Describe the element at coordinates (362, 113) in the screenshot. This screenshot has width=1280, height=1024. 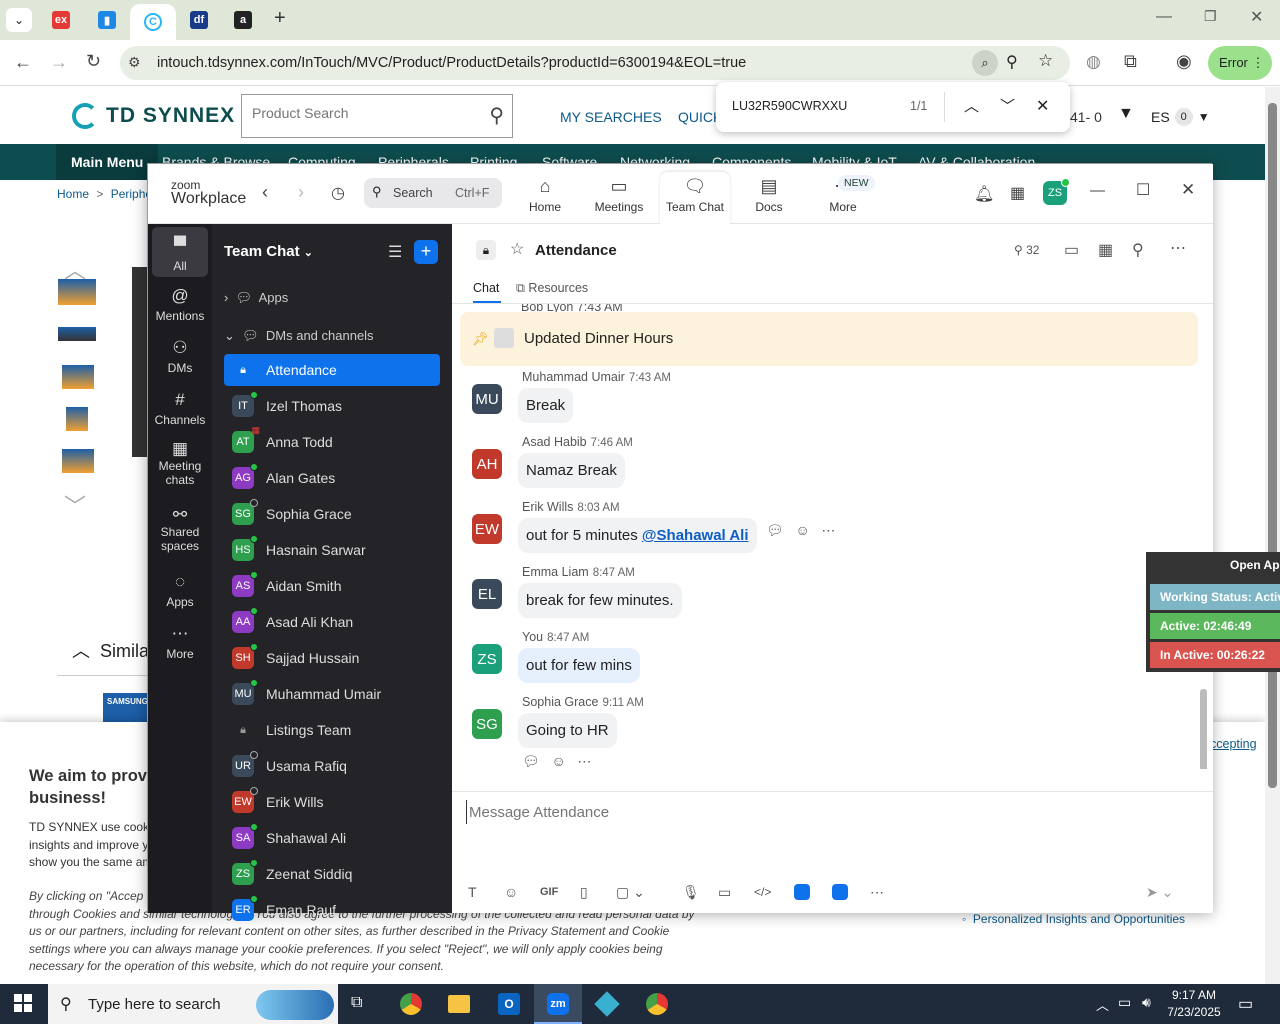
I see `product-search-input` at that location.